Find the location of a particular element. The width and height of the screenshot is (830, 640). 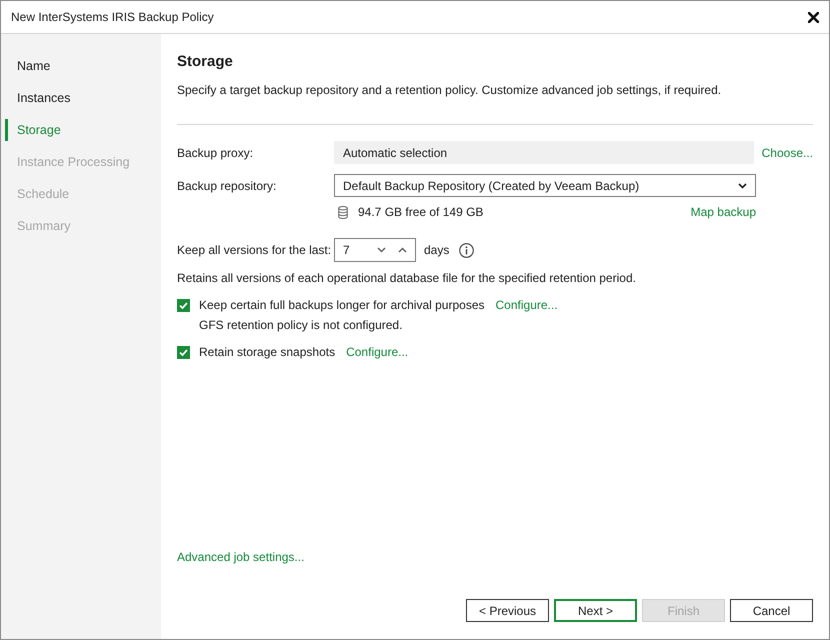

window-title: New InterSystems IRIS Backup Policy is located at coordinates (112, 17).